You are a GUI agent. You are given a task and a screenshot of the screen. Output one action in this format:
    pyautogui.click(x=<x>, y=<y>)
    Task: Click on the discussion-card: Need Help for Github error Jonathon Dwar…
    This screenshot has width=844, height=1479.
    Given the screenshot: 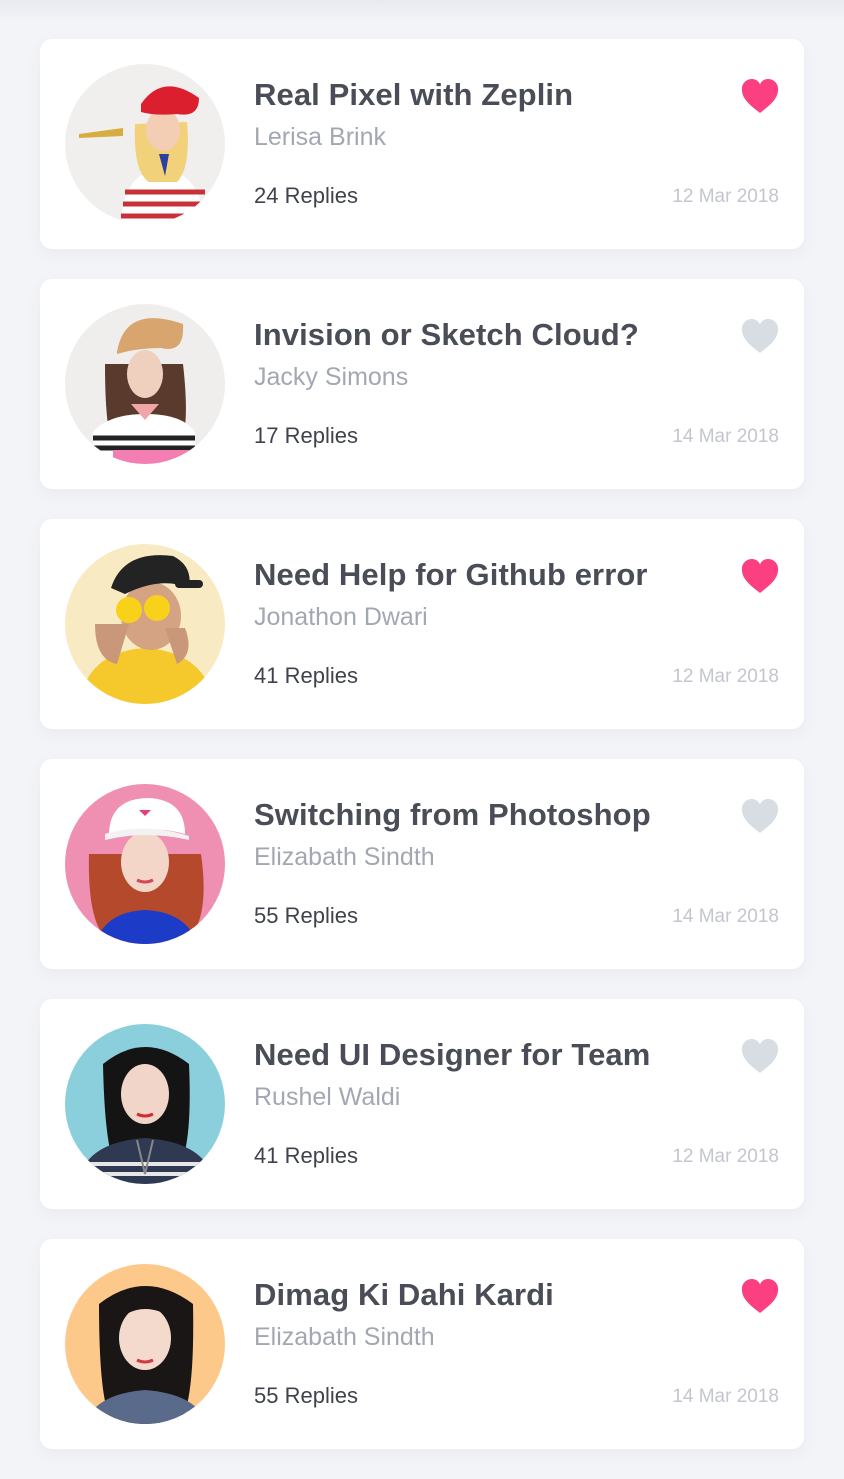 What is the action you would take?
    pyautogui.click(x=422, y=624)
    